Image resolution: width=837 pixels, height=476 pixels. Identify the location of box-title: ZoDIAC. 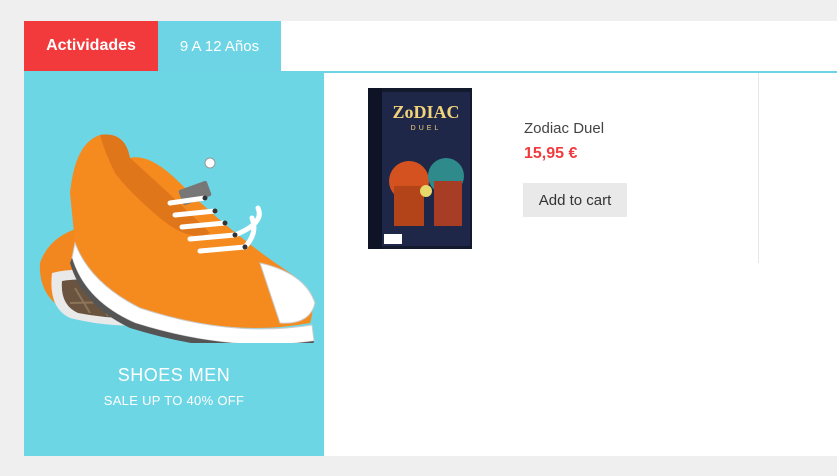
(425, 112).